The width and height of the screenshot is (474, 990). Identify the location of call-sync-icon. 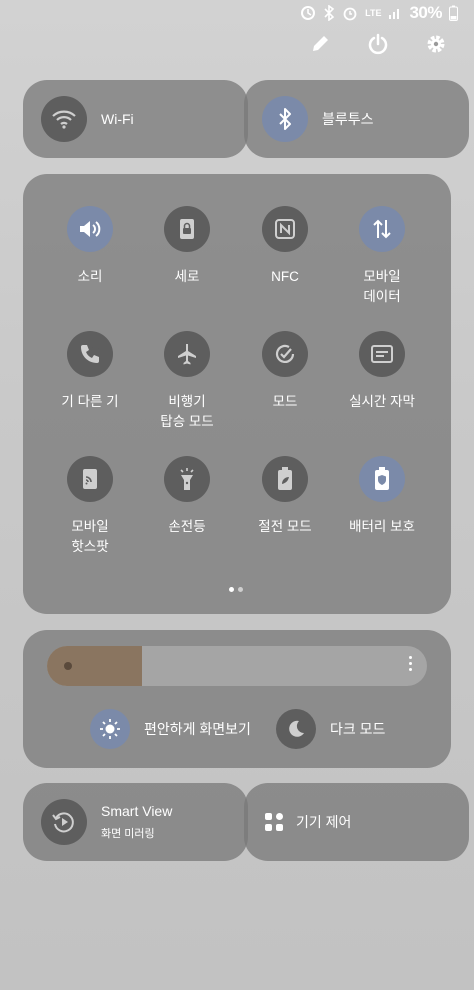
(90, 354).